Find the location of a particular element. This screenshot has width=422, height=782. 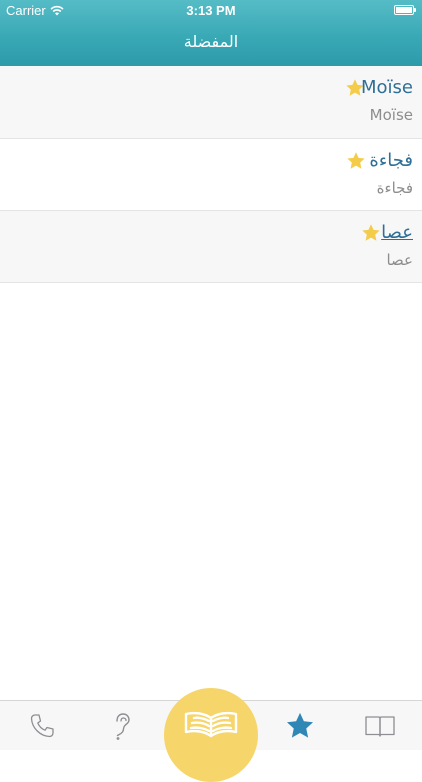

status-time: 3:13 PM is located at coordinates (211, 10).